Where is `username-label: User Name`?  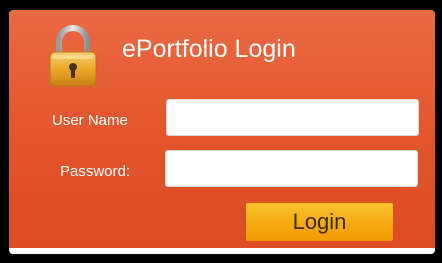
username-label: User Name is located at coordinates (90, 120).